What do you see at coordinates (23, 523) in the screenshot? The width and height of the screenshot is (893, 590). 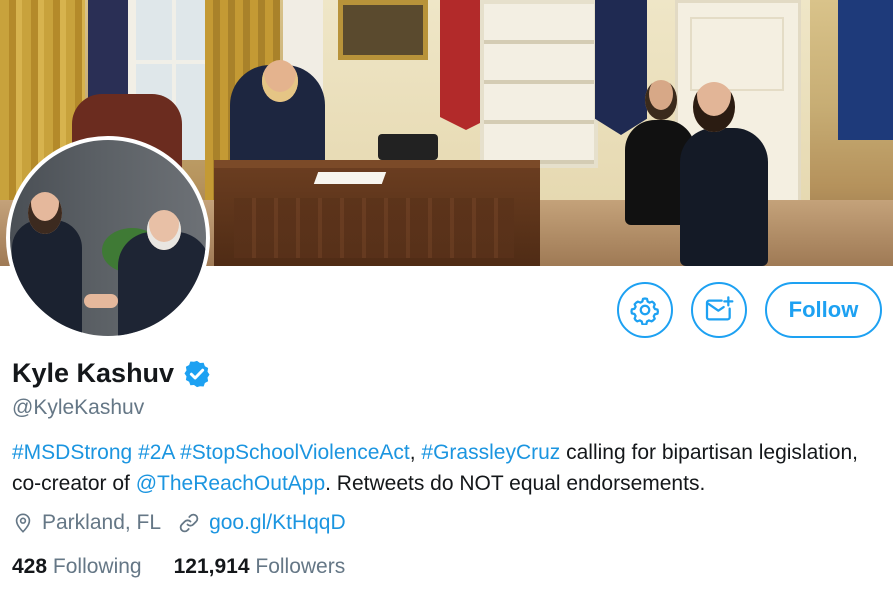 I see `location-pin-icon` at bounding box center [23, 523].